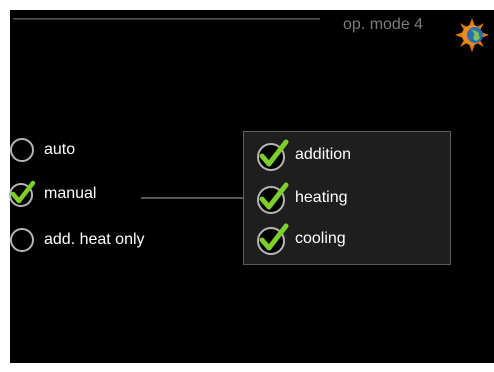 The image size is (494, 372). Describe the element at coordinates (70, 193) in the screenshot. I see `mode-label-manual: manual` at that location.